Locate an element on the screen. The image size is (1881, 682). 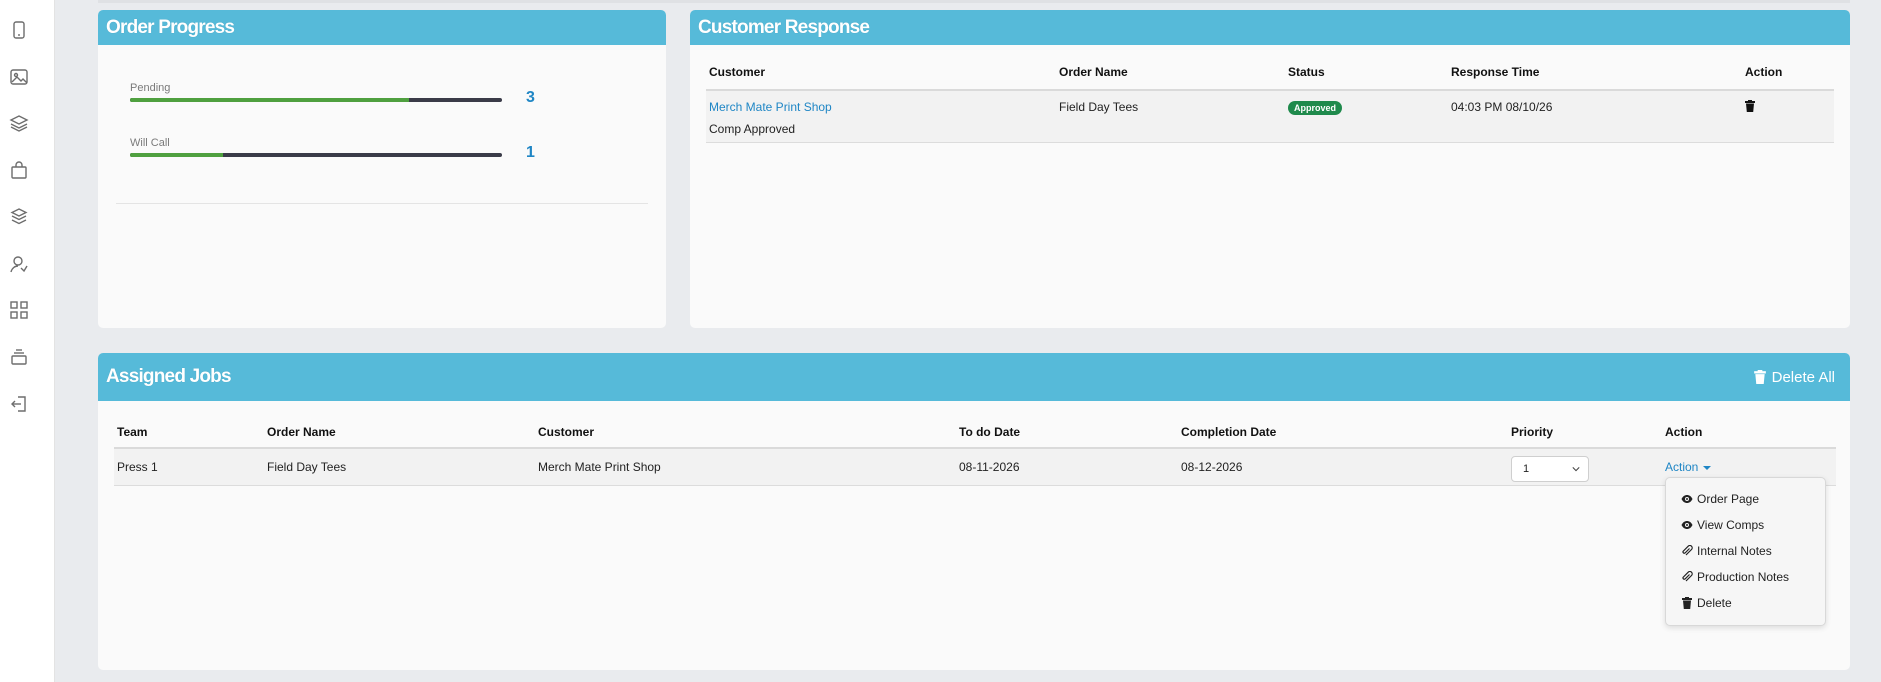
boxes-icon is located at coordinates (19, 217).